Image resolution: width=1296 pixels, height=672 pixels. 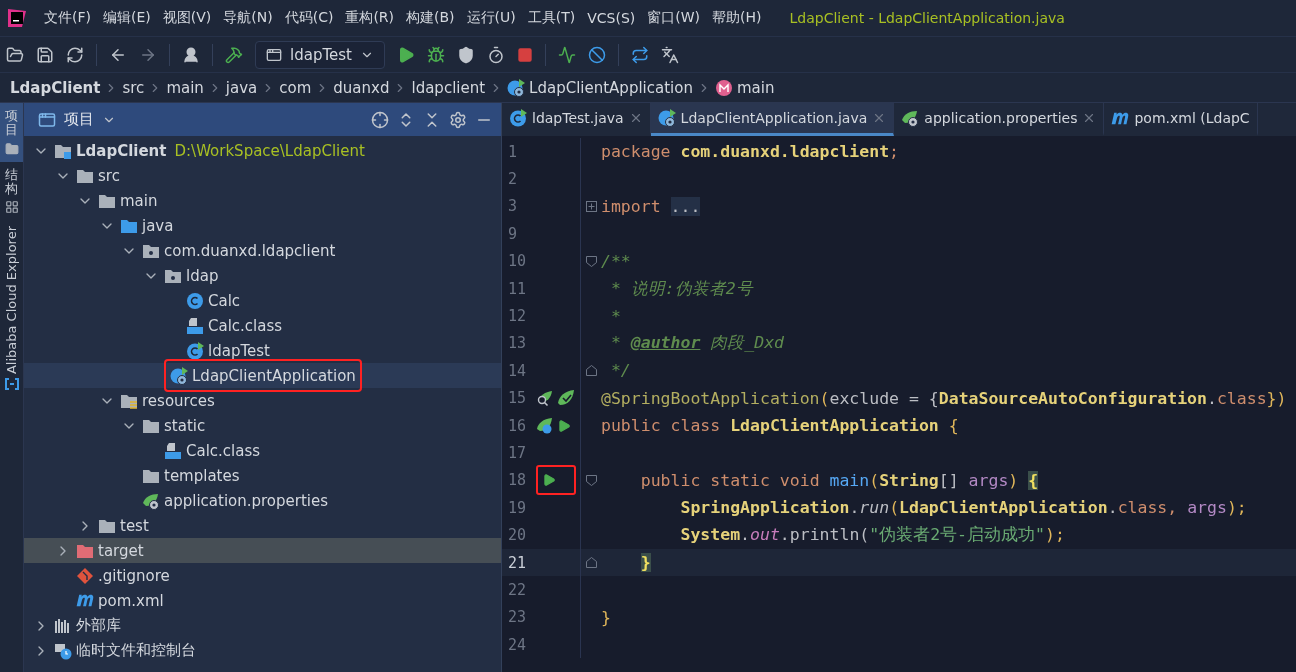 What do you see at coordinates (491, 18) in the screenshot?
I see `menu-item: 运行(U)` at bounding box center [491, 18].